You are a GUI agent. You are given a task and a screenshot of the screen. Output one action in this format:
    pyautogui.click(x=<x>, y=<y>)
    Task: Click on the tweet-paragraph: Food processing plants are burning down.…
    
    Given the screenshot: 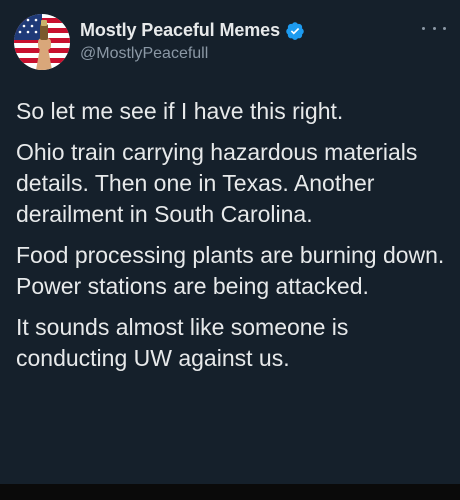 What is the action you would take?
    pyautogui.click(x=230, y=270)
    